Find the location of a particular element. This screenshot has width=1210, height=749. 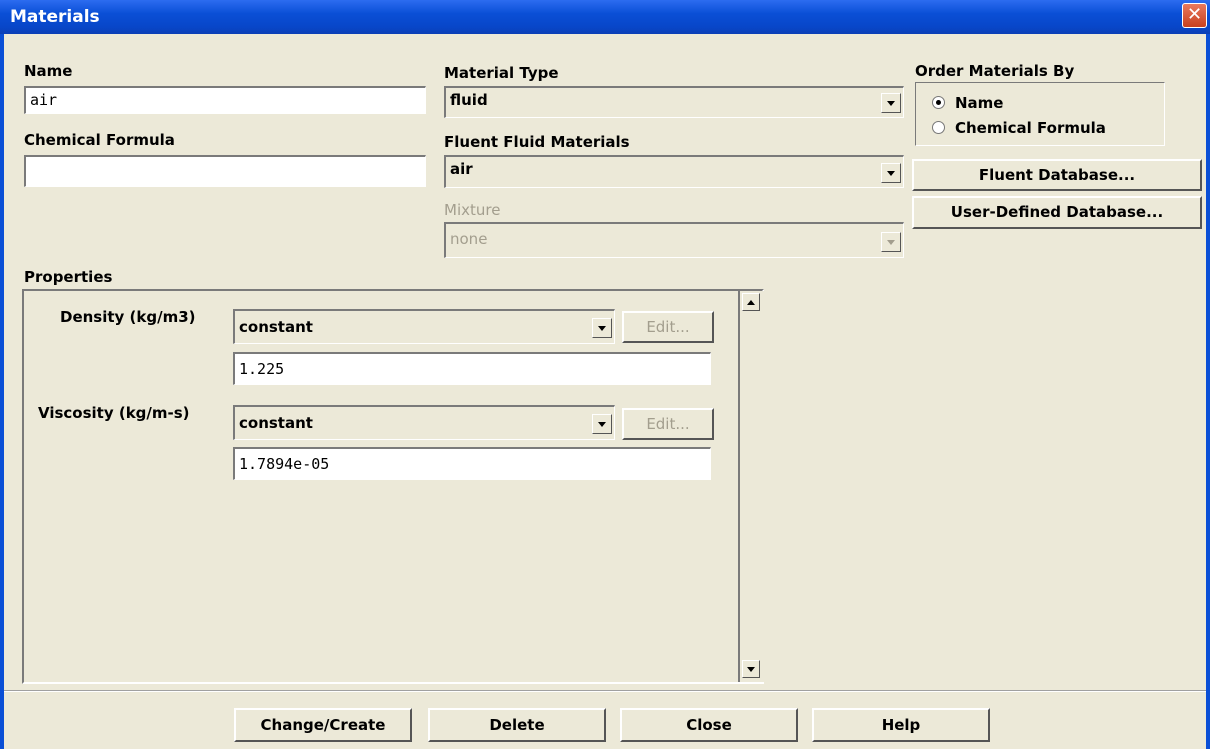

order-by-name-radio: Name is located at coordinates (967, 103).